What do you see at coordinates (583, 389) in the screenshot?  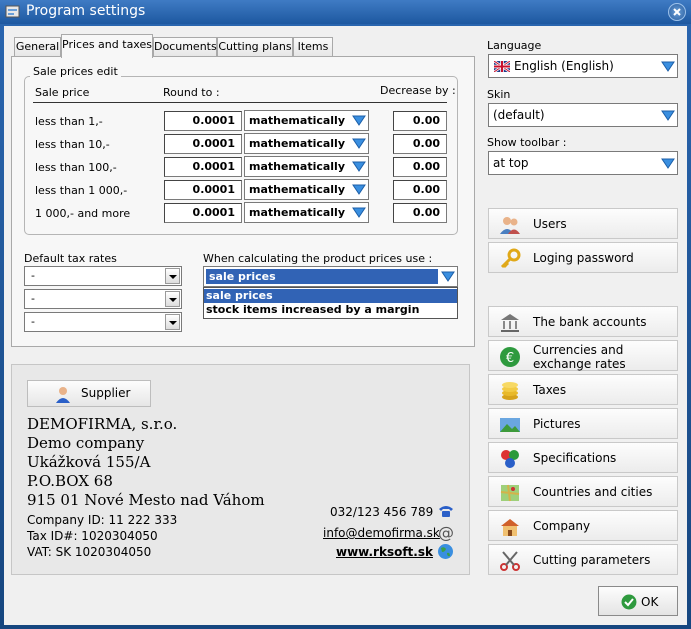 I see `taxes-button: Taxes` at bounding box center [583, 389].